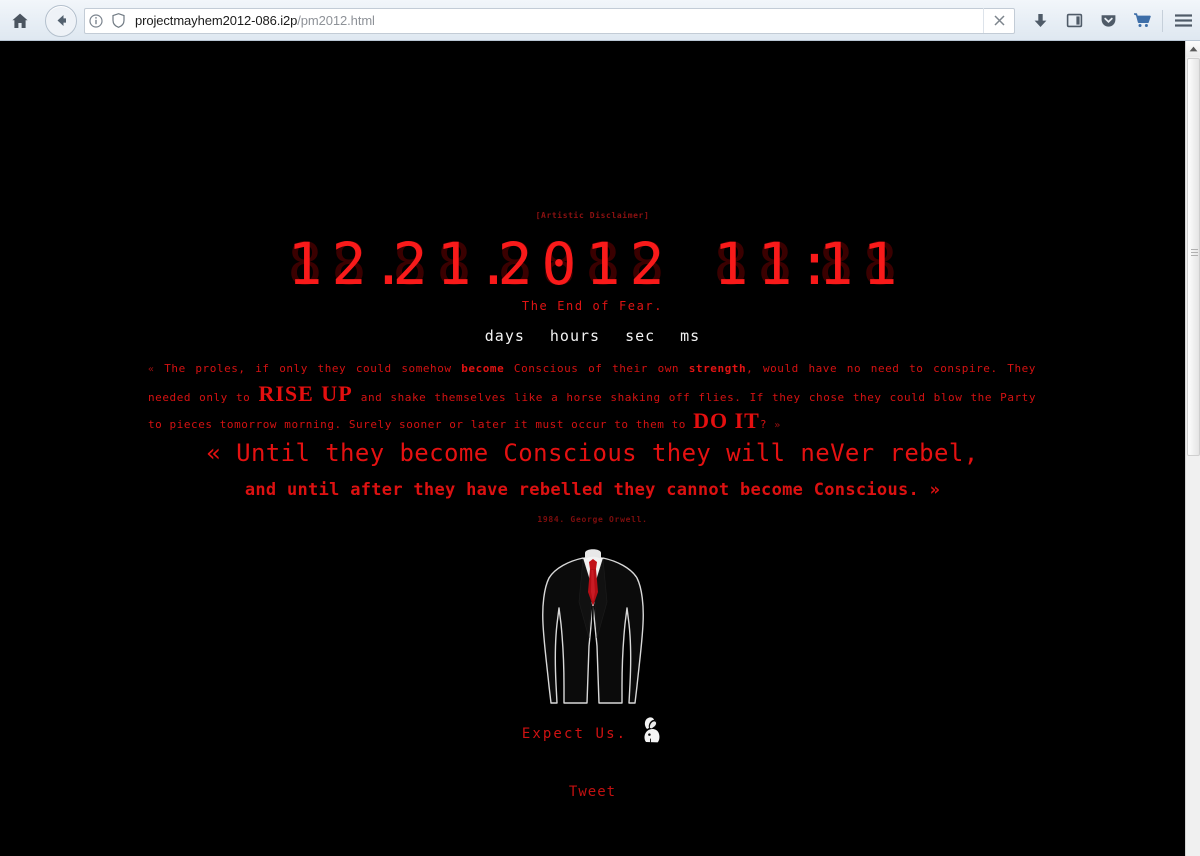  I want to click on suit-illustration, so click(592, 626).